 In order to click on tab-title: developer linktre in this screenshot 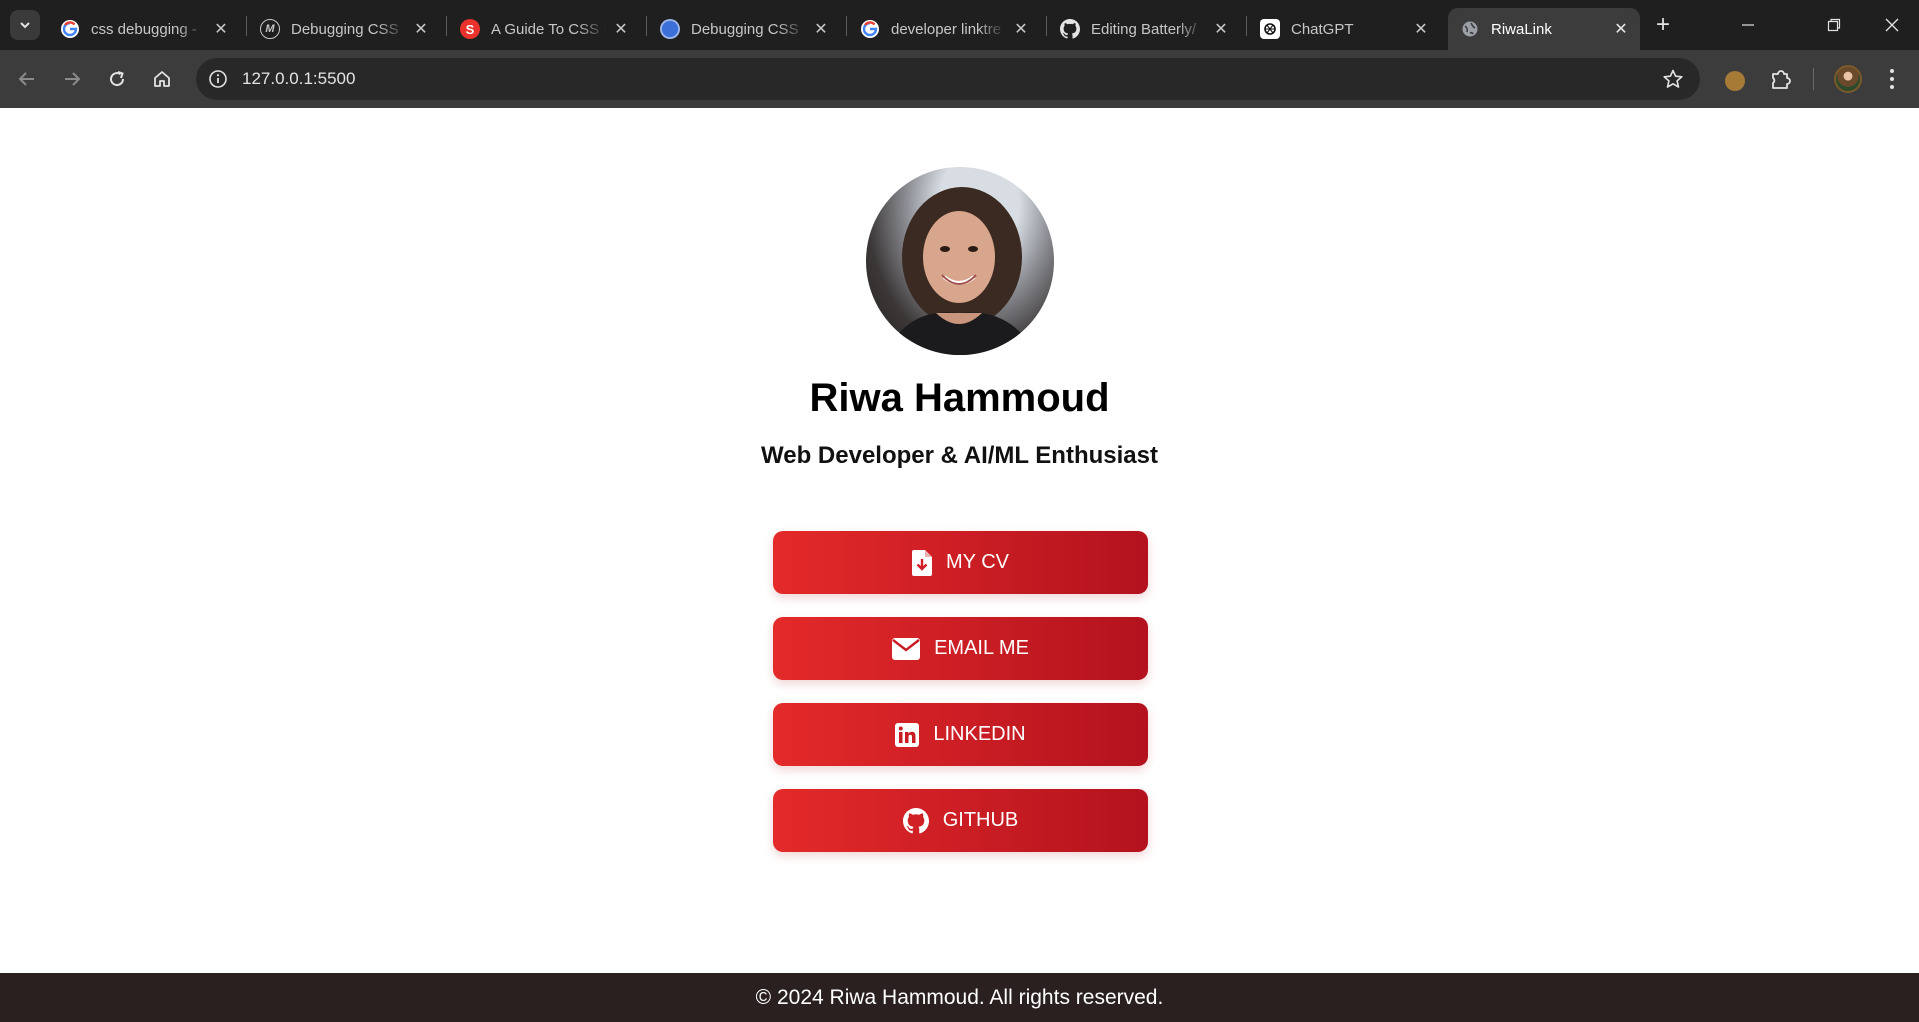, I will do `click(946, 29)`.